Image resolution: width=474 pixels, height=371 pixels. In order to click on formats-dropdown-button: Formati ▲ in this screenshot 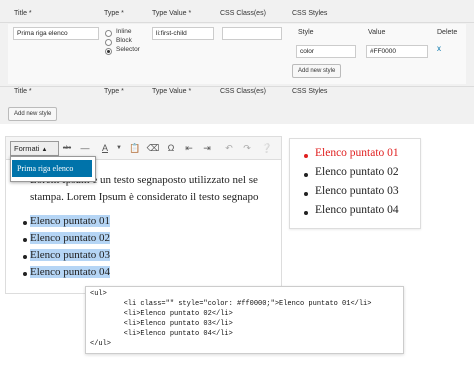, I will do `click(34, 148)`.